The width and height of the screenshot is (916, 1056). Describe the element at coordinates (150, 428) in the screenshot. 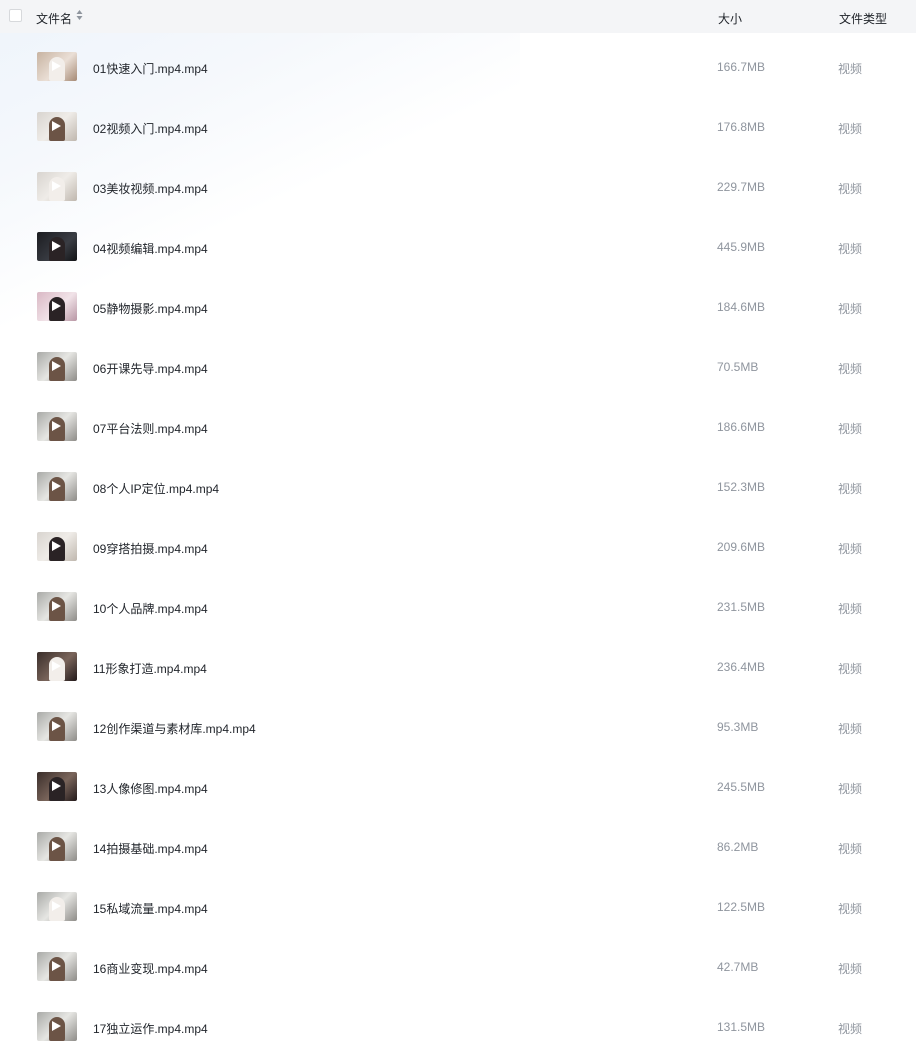

I see `file-name: 07平台法则.mp4.mp4` at that location.